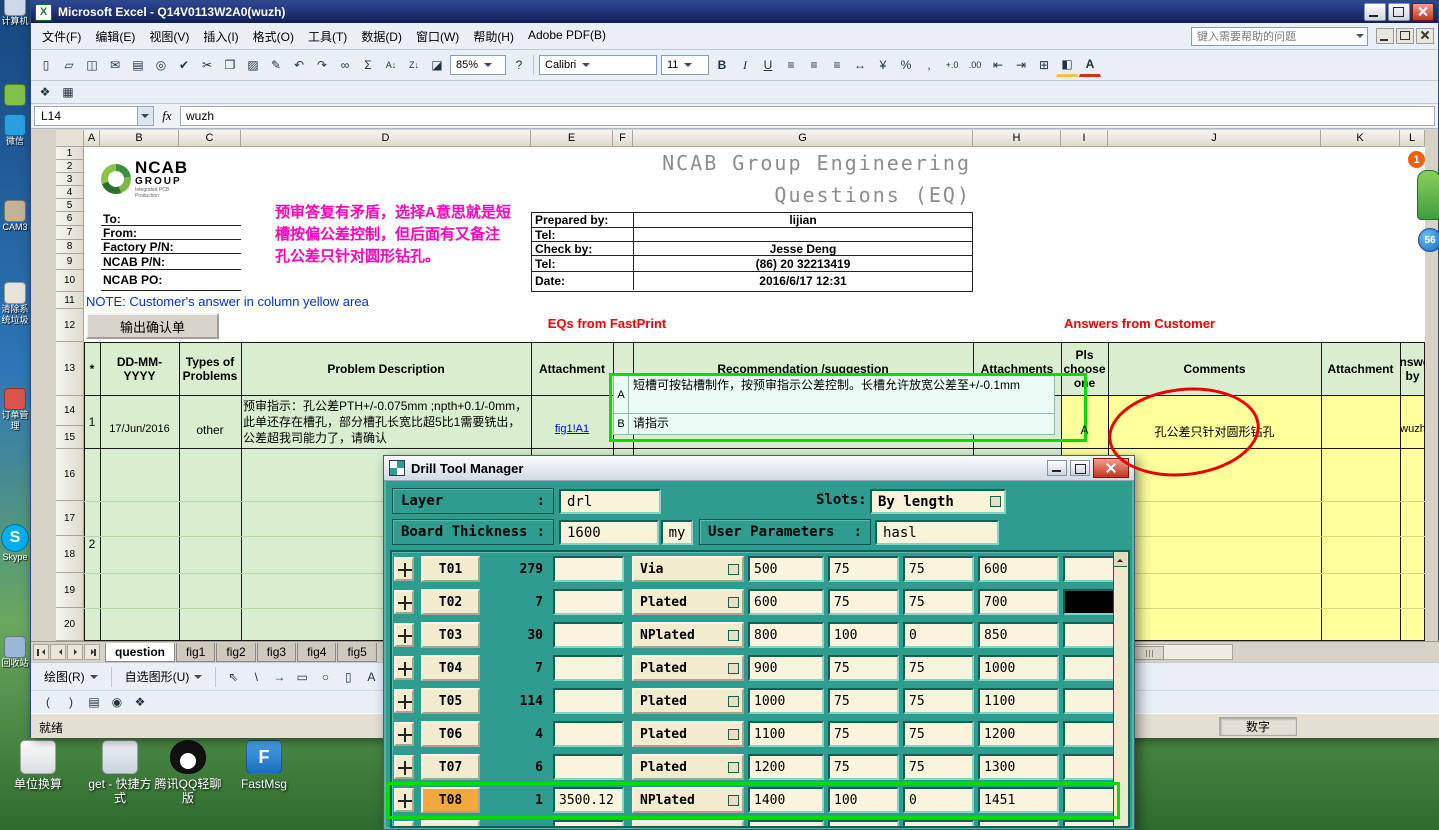 This screenshot has height=830, width=1439. I want to click on sheet-tab-fig5: fig5, so click(357, 652).